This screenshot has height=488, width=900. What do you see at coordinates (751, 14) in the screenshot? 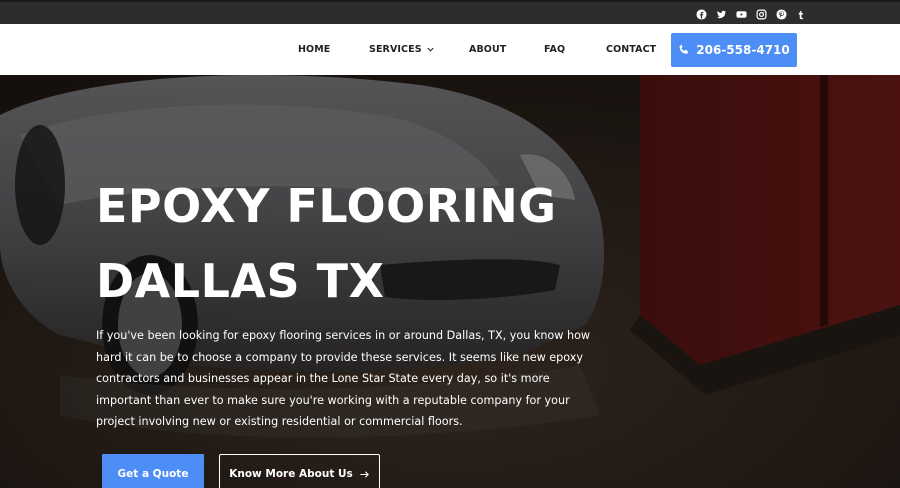
I see `social-links` at bounding box center [751, 14].